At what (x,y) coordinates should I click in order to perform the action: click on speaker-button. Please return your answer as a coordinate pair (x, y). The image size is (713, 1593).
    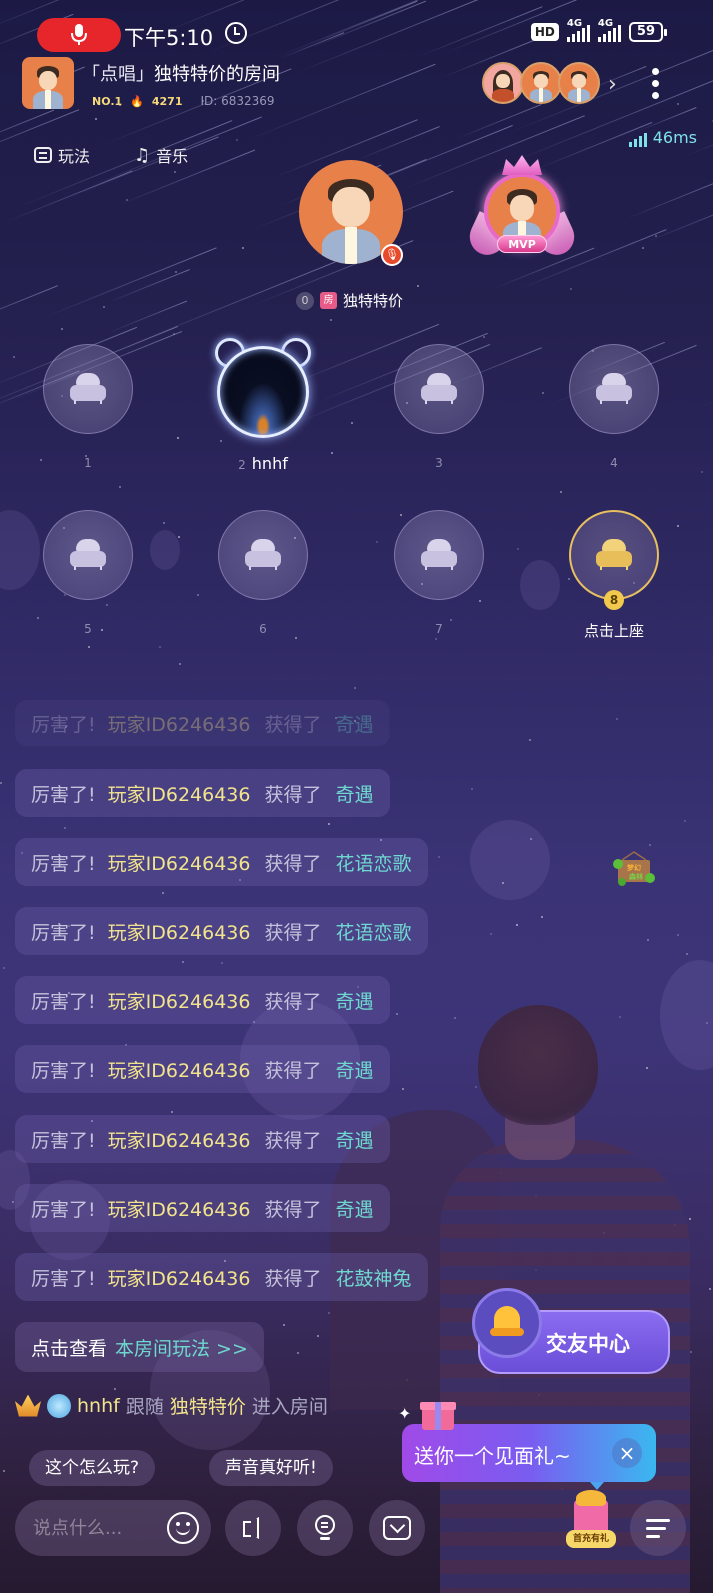
    Looking at the image, I should click on (253, 1528).